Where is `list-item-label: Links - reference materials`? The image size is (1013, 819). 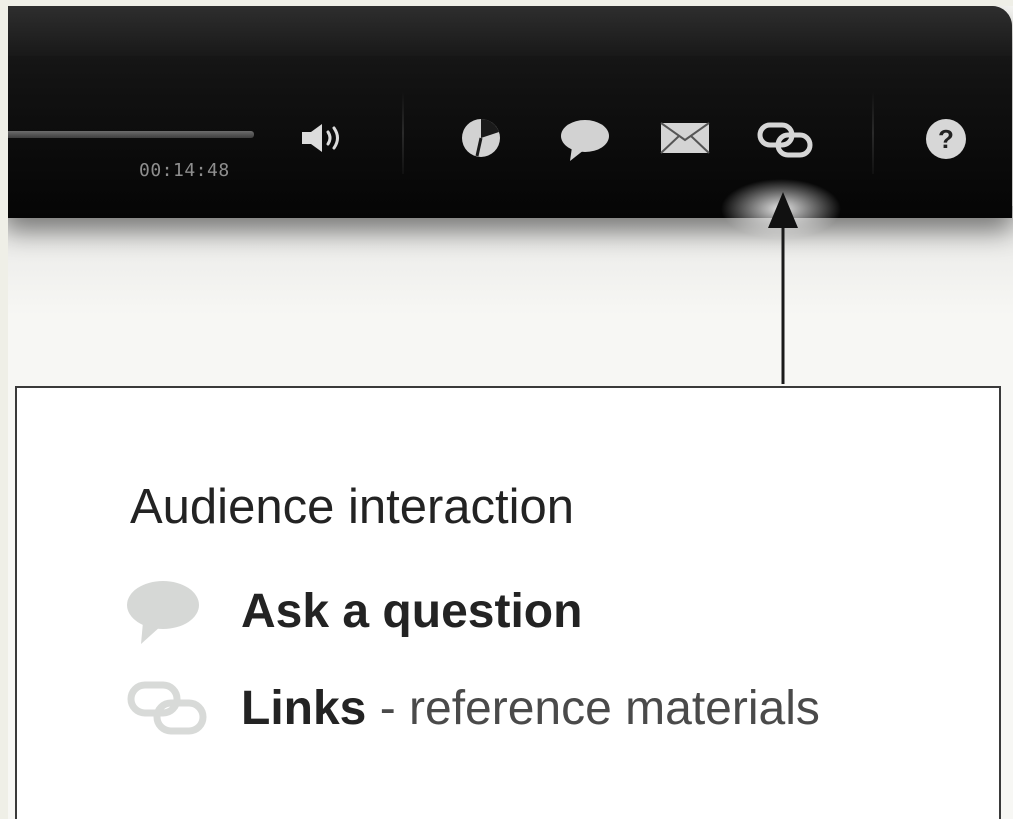
list-item-label: Links - reference materials is located at coordinates (530, 708).